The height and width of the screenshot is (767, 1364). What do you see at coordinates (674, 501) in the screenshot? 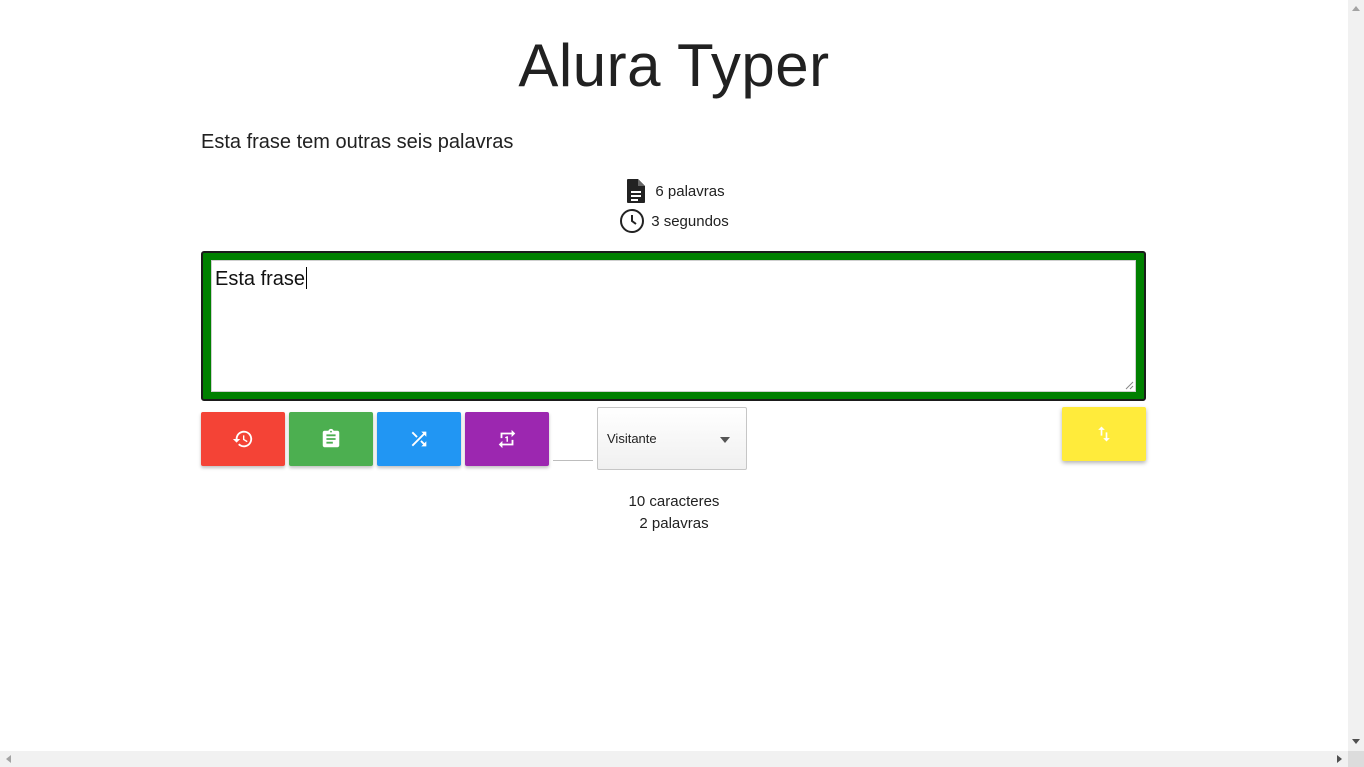
I see `character-counter: 10 caracteres` at bounding box center [674, 501].